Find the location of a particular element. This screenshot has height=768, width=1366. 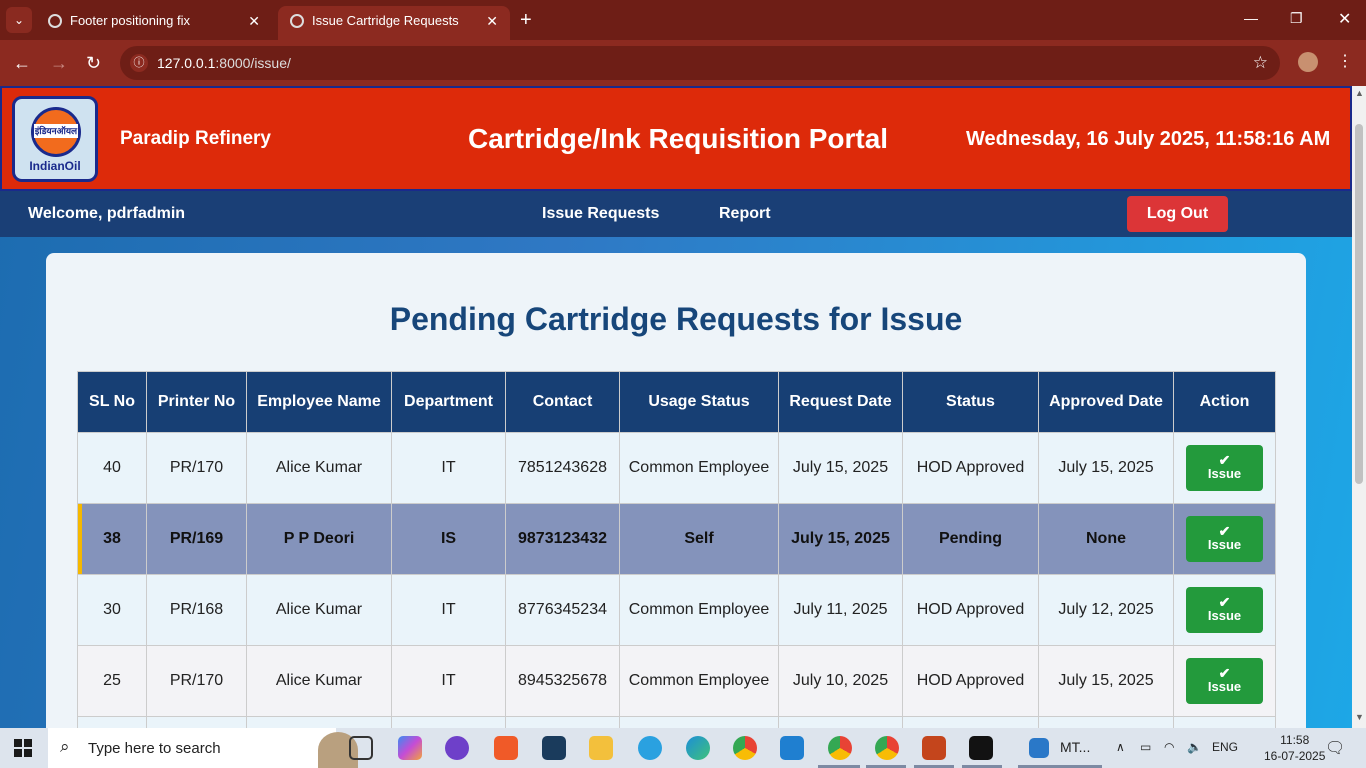

minimize-icon: — is located at coordinates (1251, 18).